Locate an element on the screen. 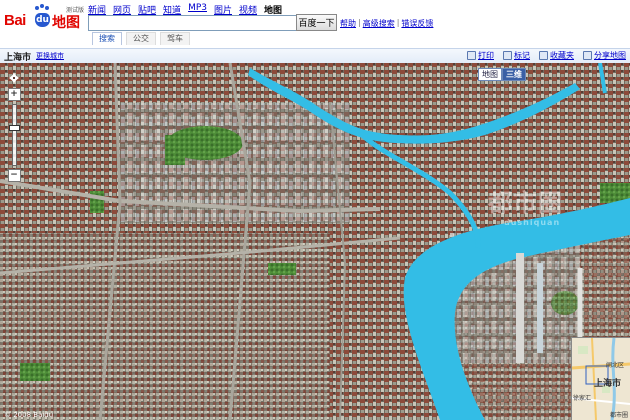 Image resolution: width=630 pixels, height=420 pixels. view-2d-button: 地图 is located at coordinates (490, 74).